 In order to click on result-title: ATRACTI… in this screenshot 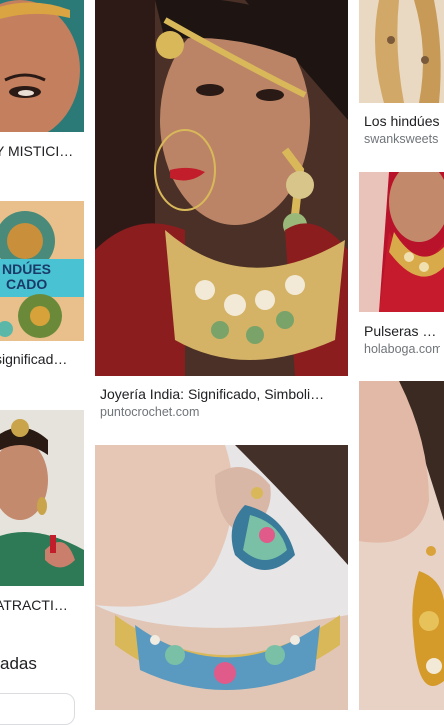, I will do `click(40, 605)`.